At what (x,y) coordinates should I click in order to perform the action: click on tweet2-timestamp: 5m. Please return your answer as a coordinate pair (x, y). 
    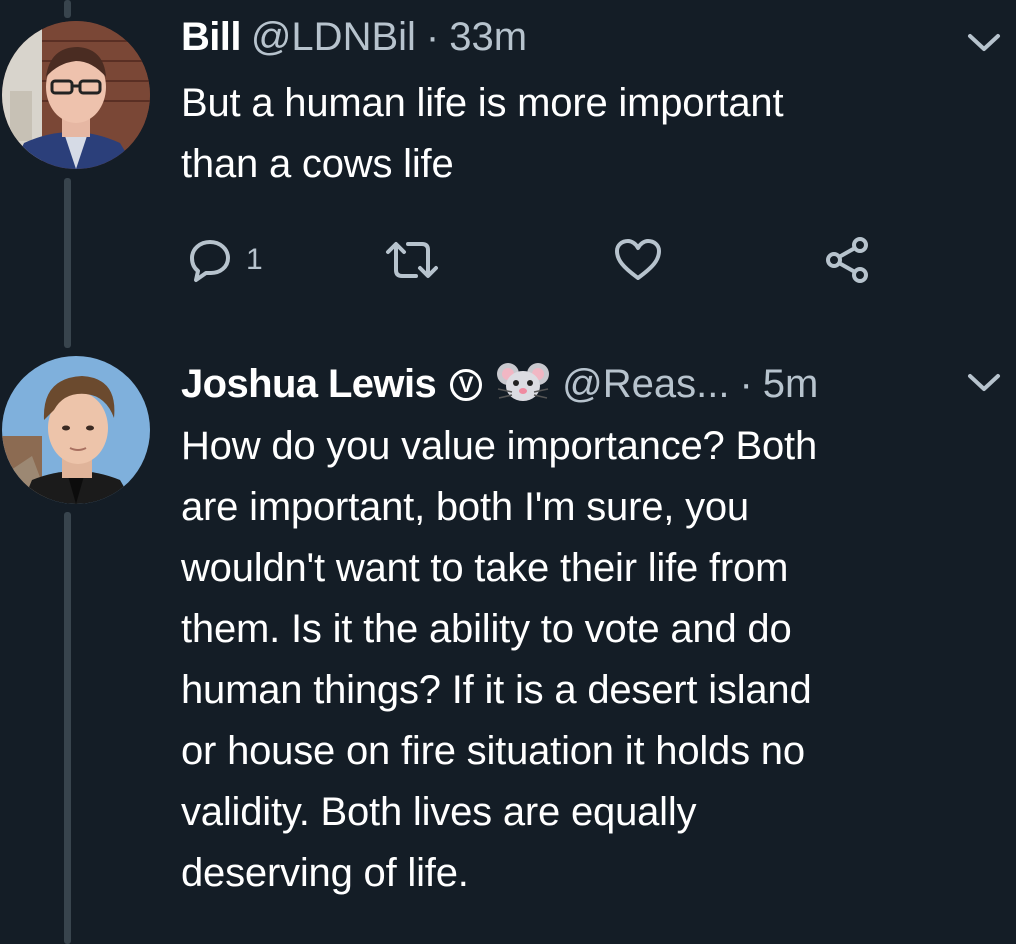
    Looking at the image, I should click on (791, 384).